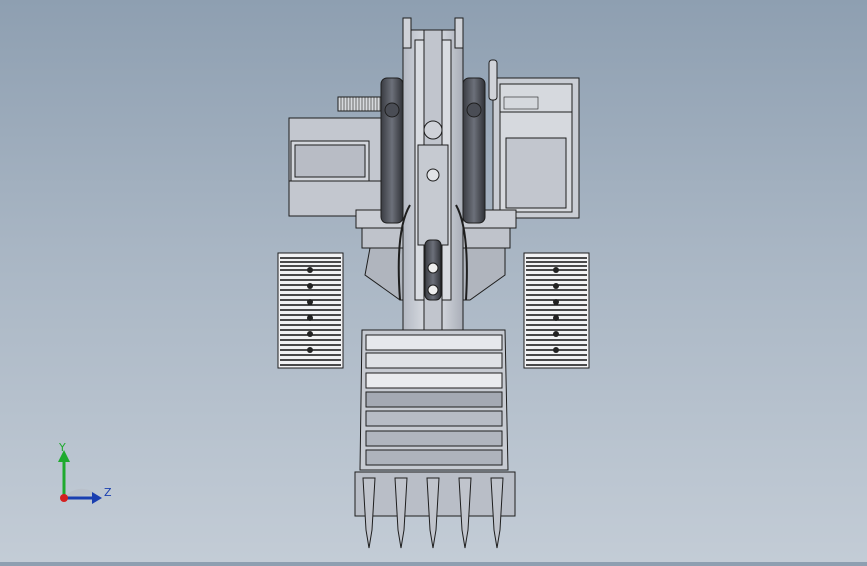 The image size is (867, 566). What do you see at coordinates (432, 174) in the screenshot?
I see `boom` at bounding box center [432, 174].